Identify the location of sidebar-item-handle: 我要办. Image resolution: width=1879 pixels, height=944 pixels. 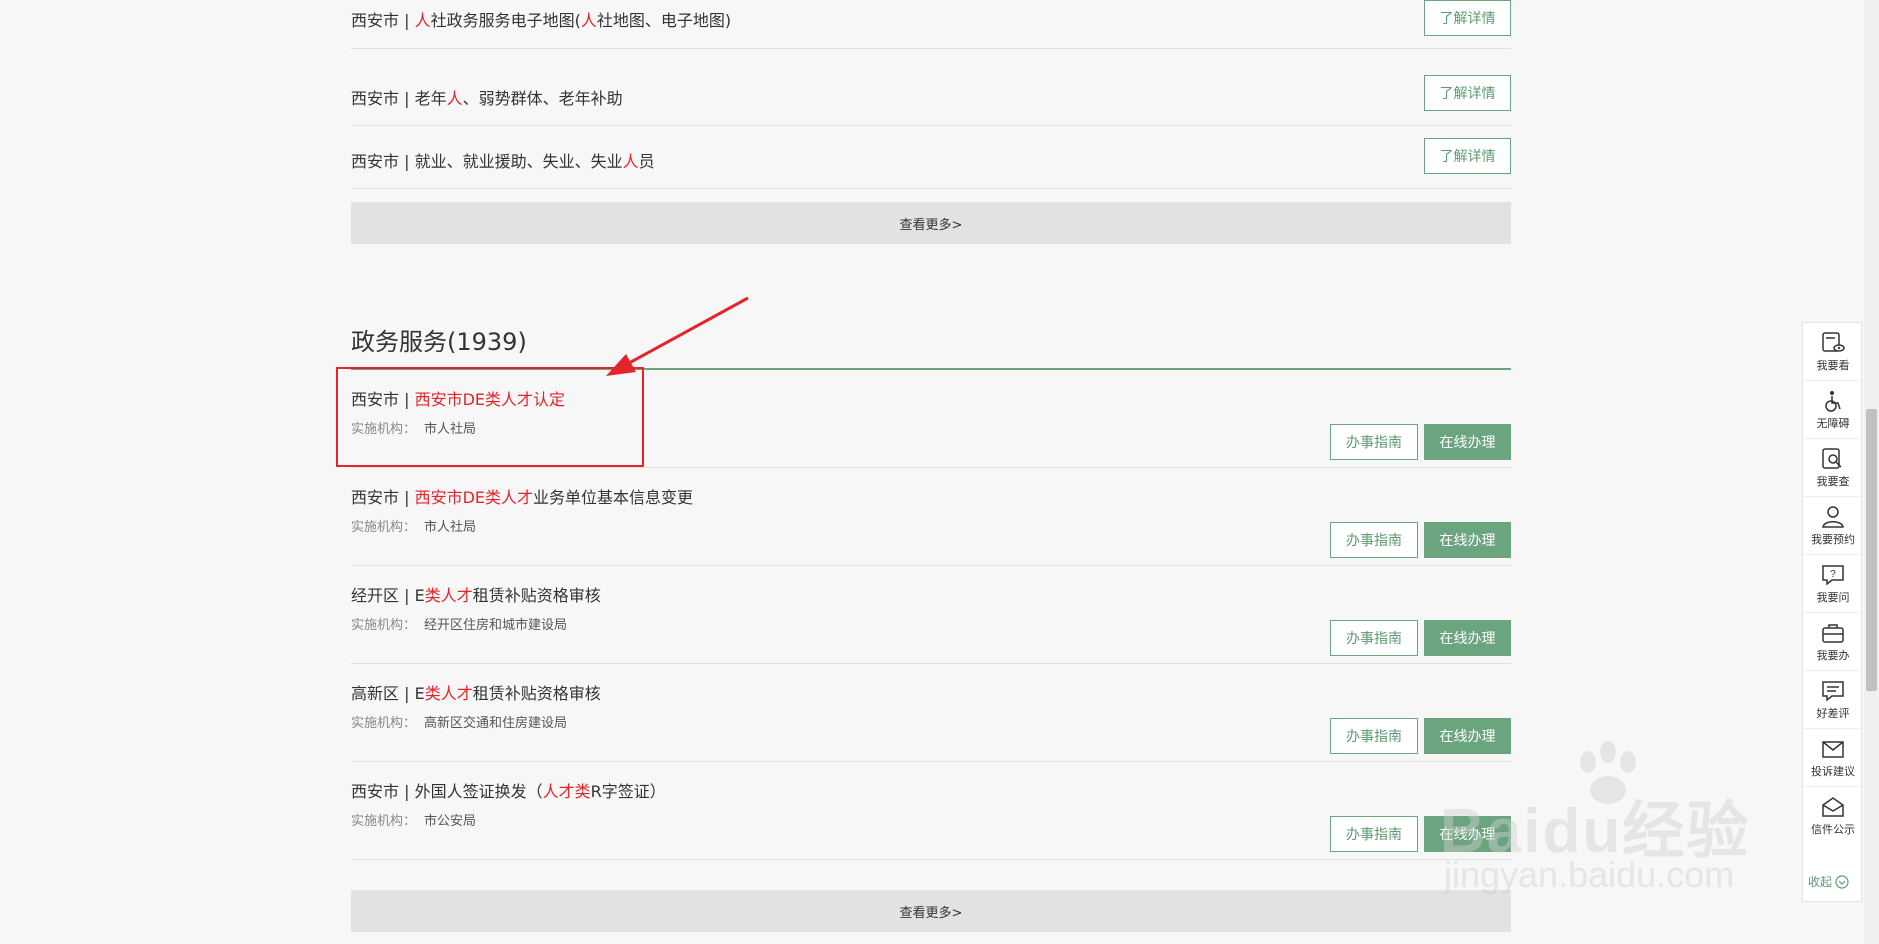
(1833, 642).